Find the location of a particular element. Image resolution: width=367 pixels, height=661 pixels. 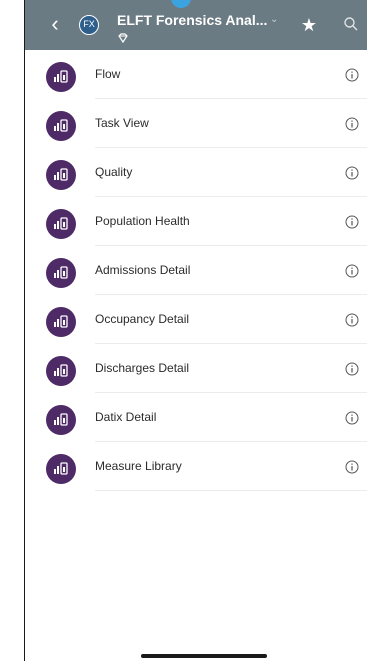

list-item-label: Flow is located at coordinates (108, 74).